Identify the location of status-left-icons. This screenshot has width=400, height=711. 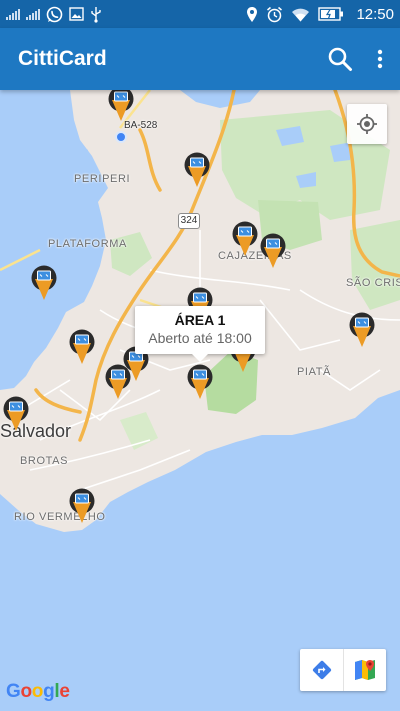
(54, 14).